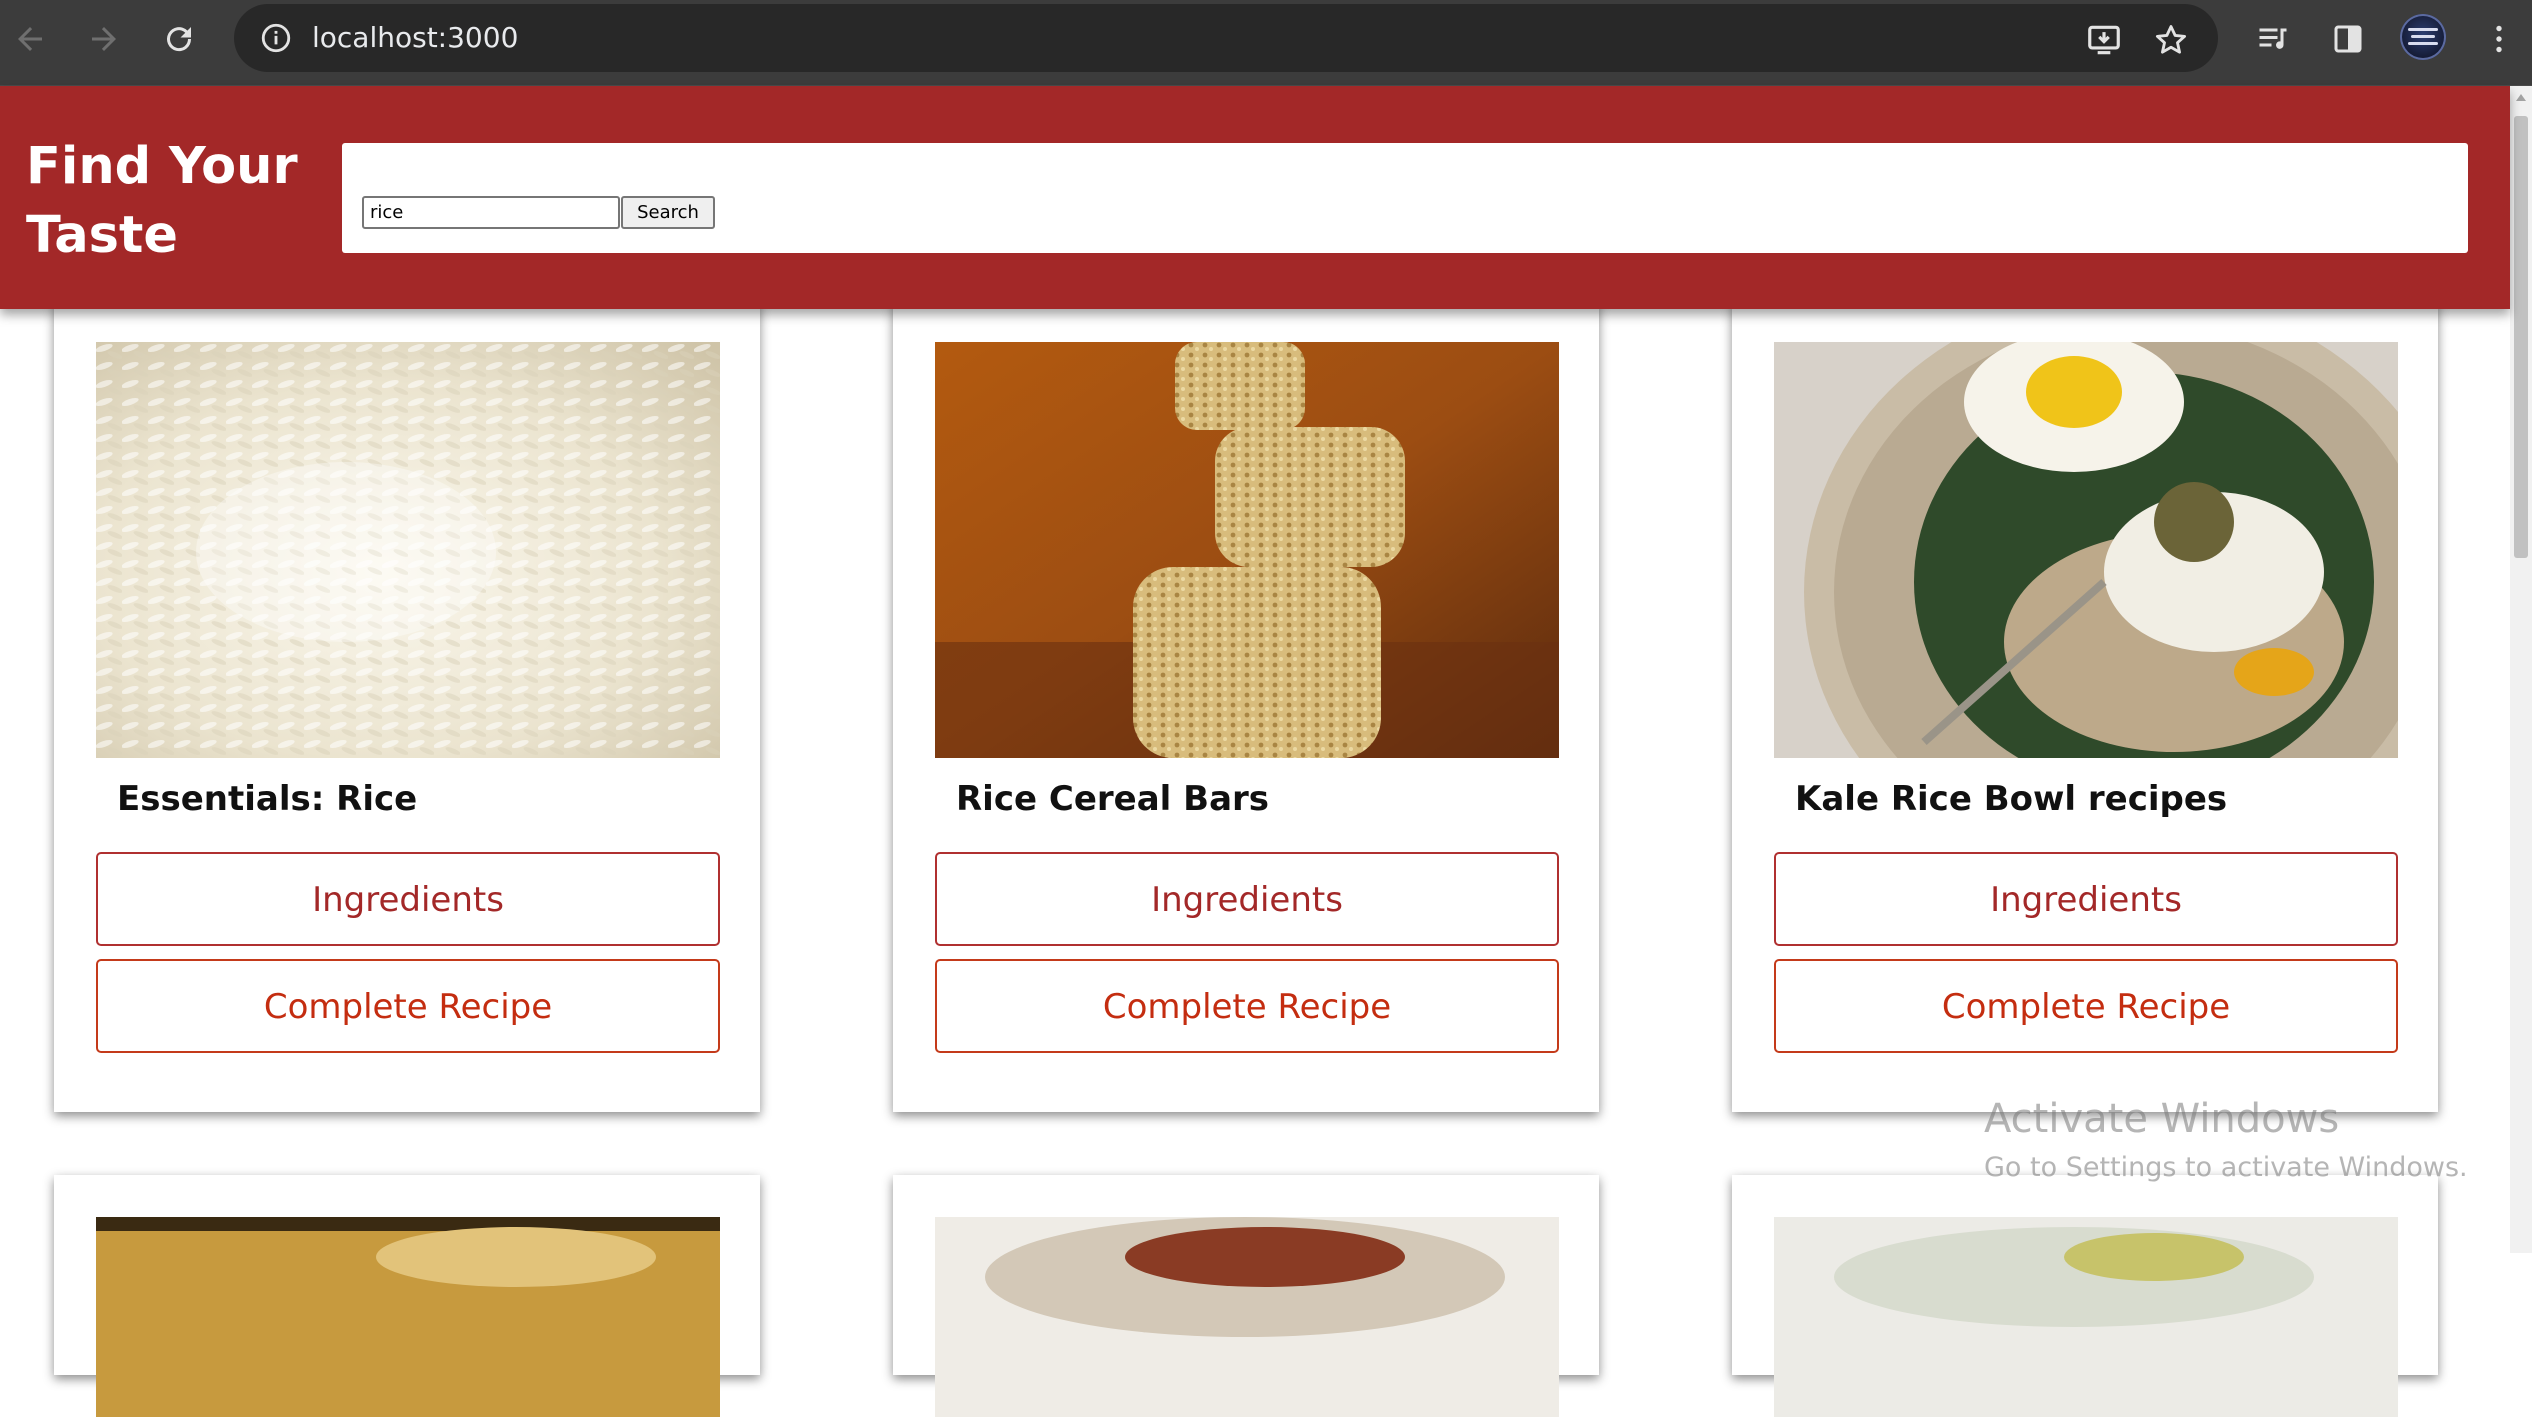 The width and height of the screenshot is (2532, 1417). What do you see at coordinates (415, 38) in the screenshot?
I see `url-text: localhost:3000` at bounding box center [415, 38].